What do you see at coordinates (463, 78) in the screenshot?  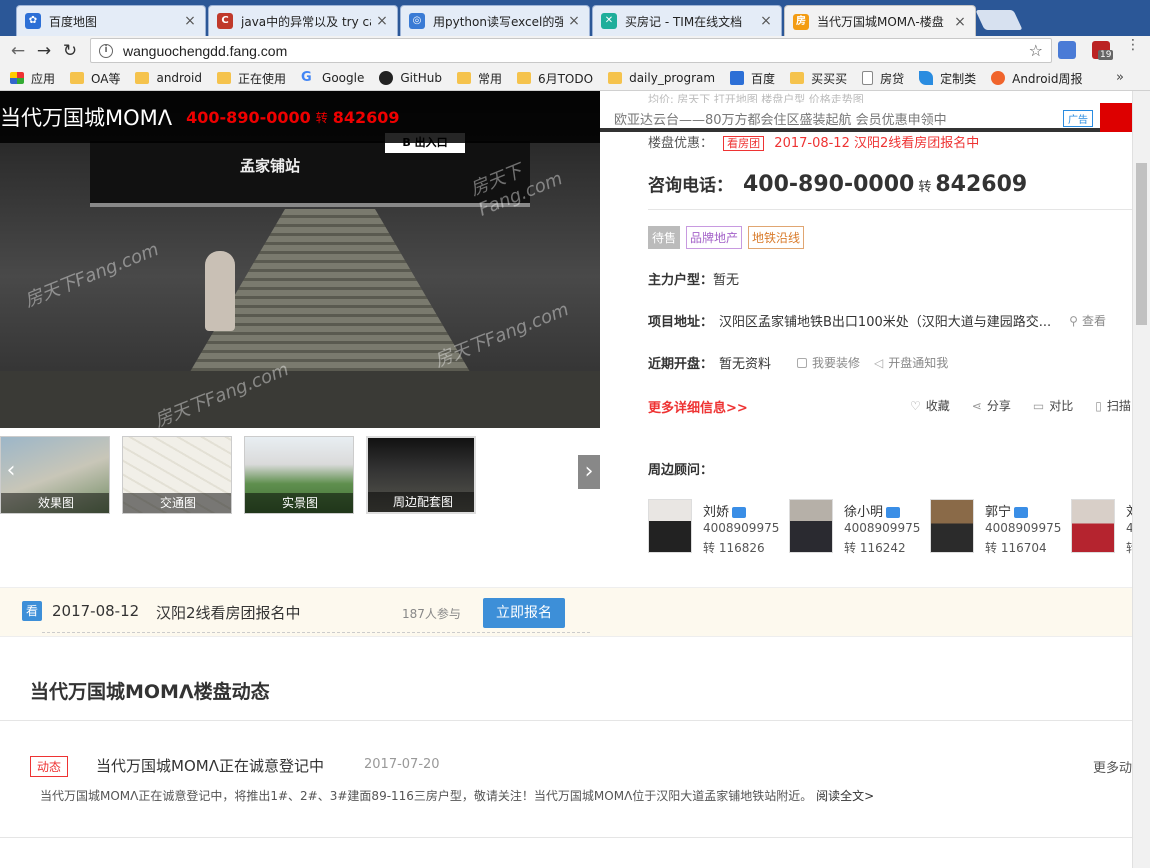 I see `folder-icon` at bounding box center [463, 78].